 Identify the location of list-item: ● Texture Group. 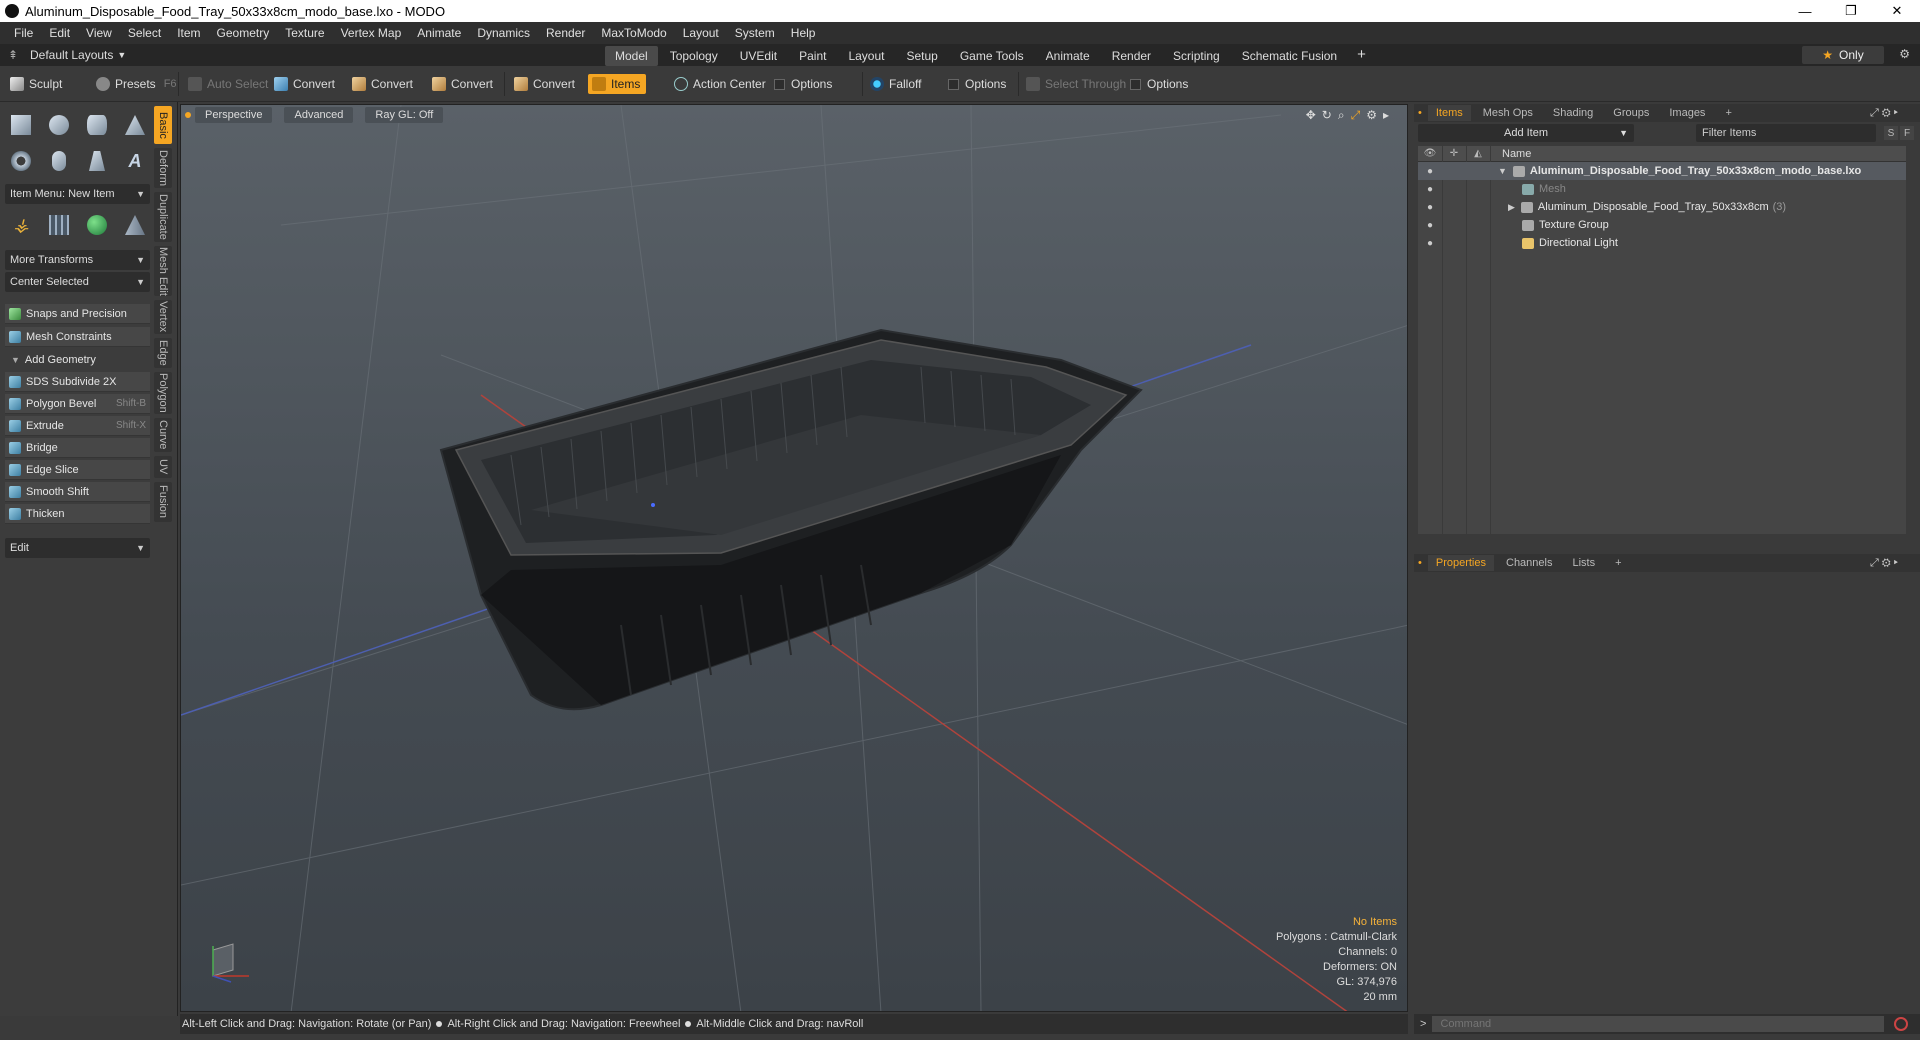
(1662, 225).